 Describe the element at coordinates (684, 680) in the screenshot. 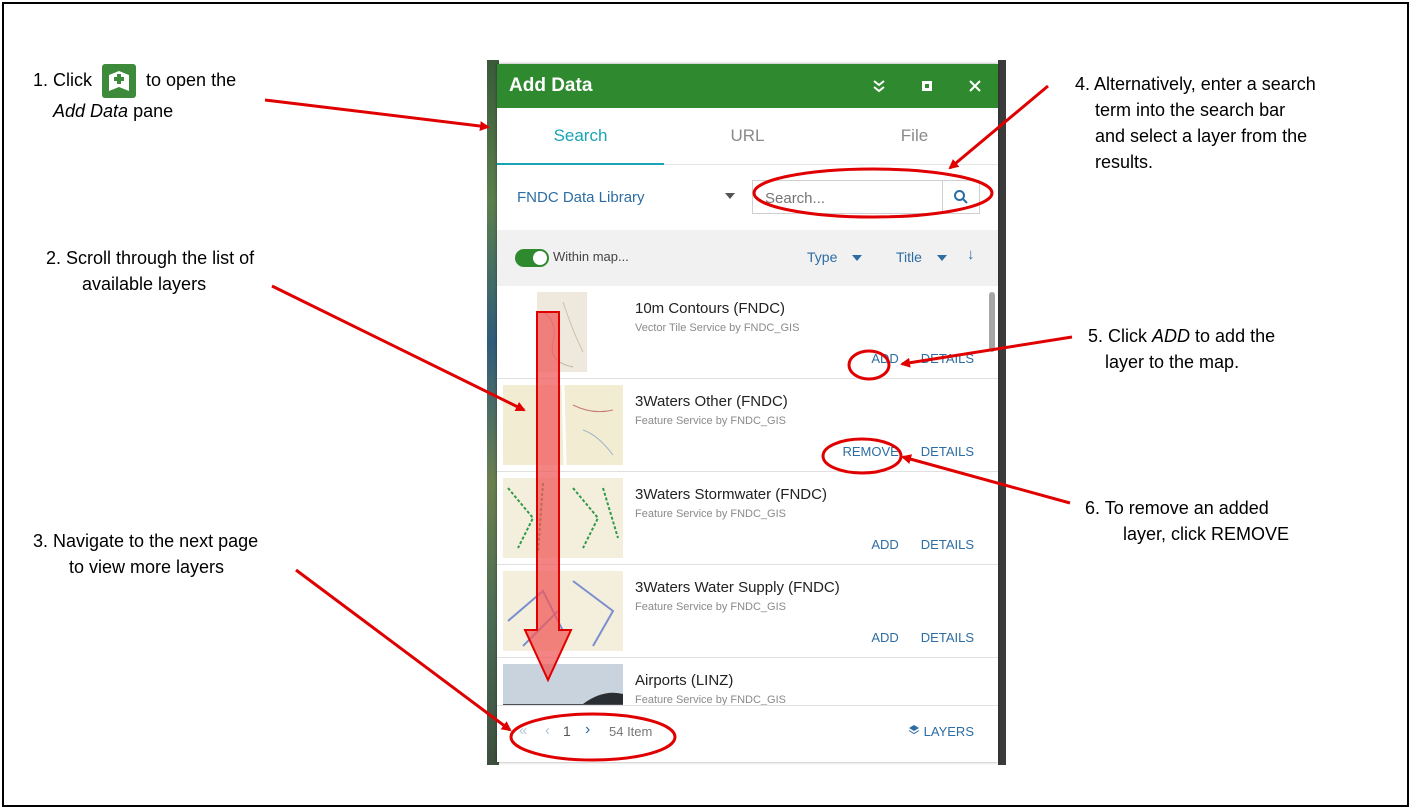

I see `item-title: Airports (LINZ)` at that location.